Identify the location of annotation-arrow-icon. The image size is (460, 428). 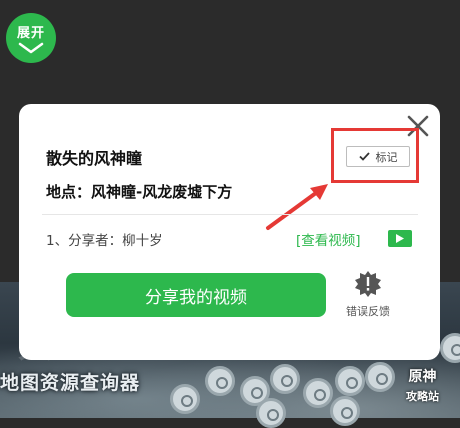
(297, 207).